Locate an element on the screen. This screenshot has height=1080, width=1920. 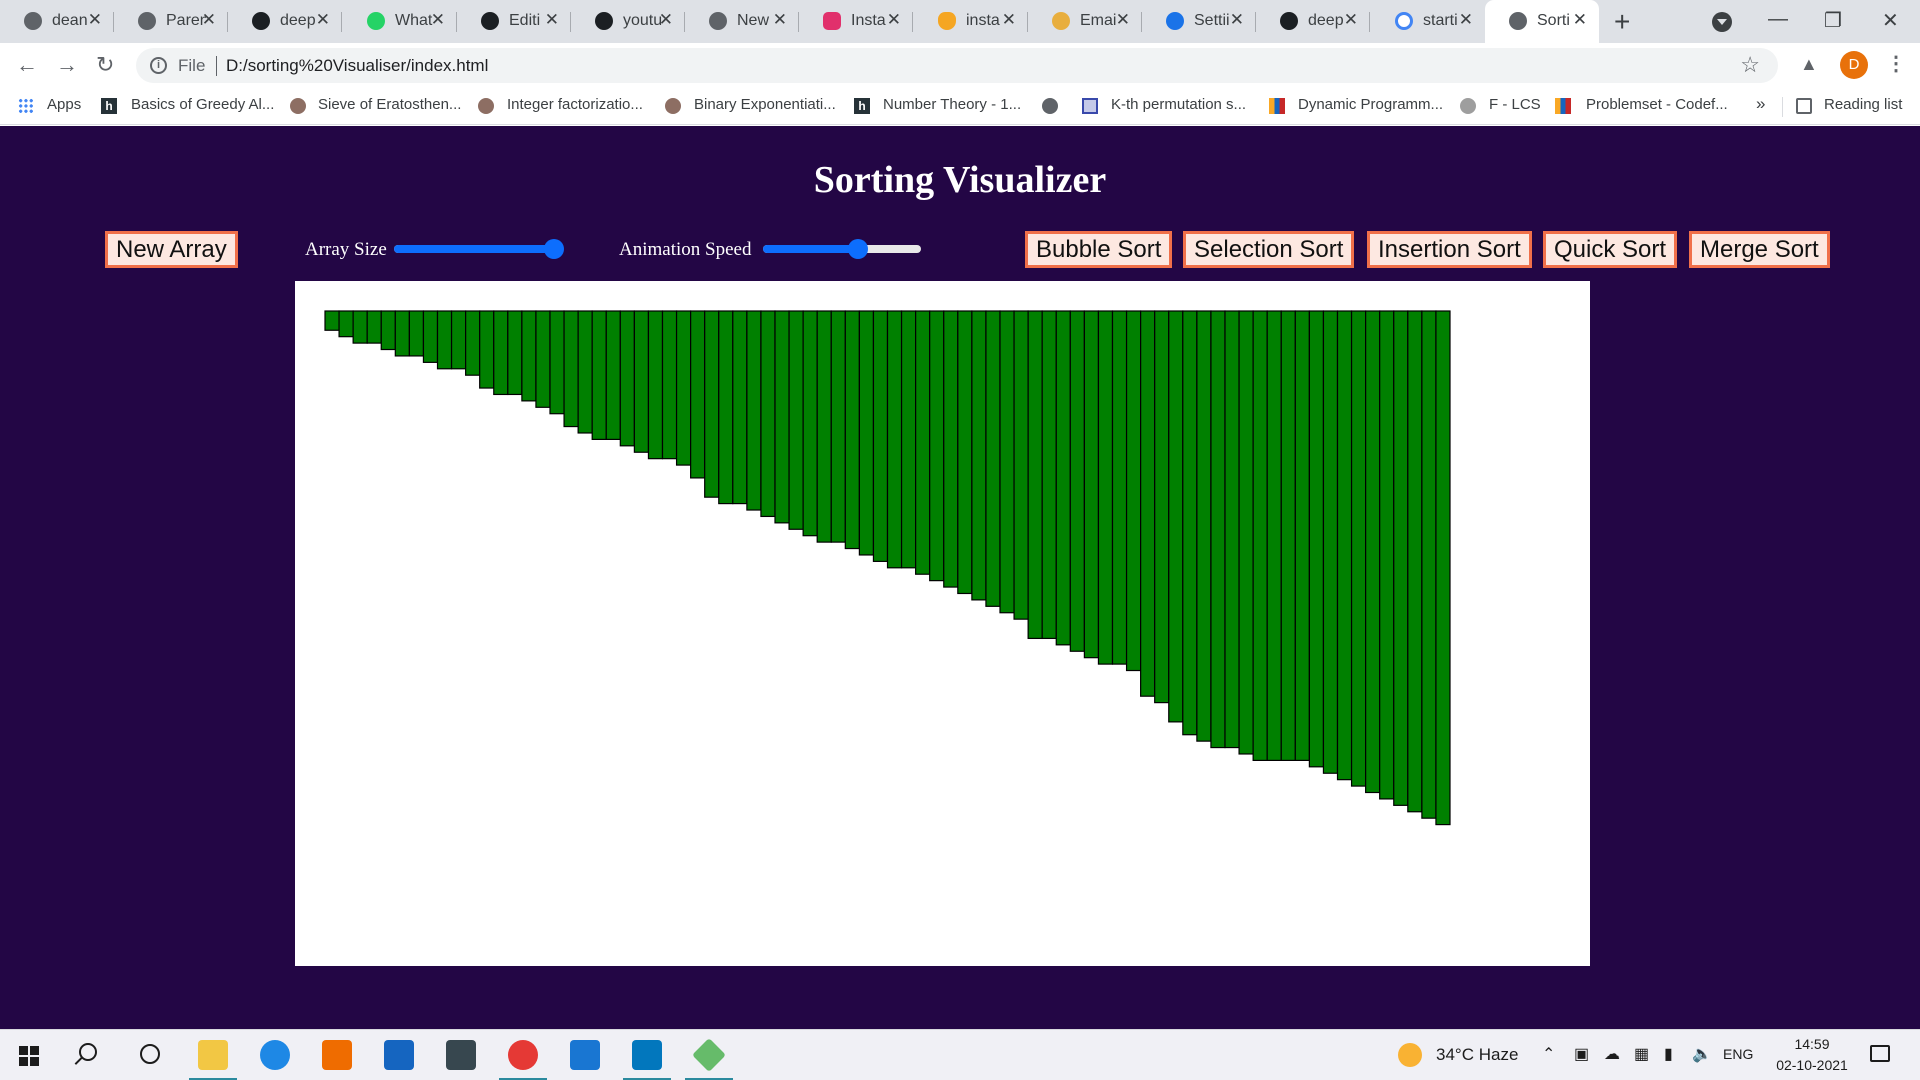
atcoder-icon is located at coordinates (1468, 106).